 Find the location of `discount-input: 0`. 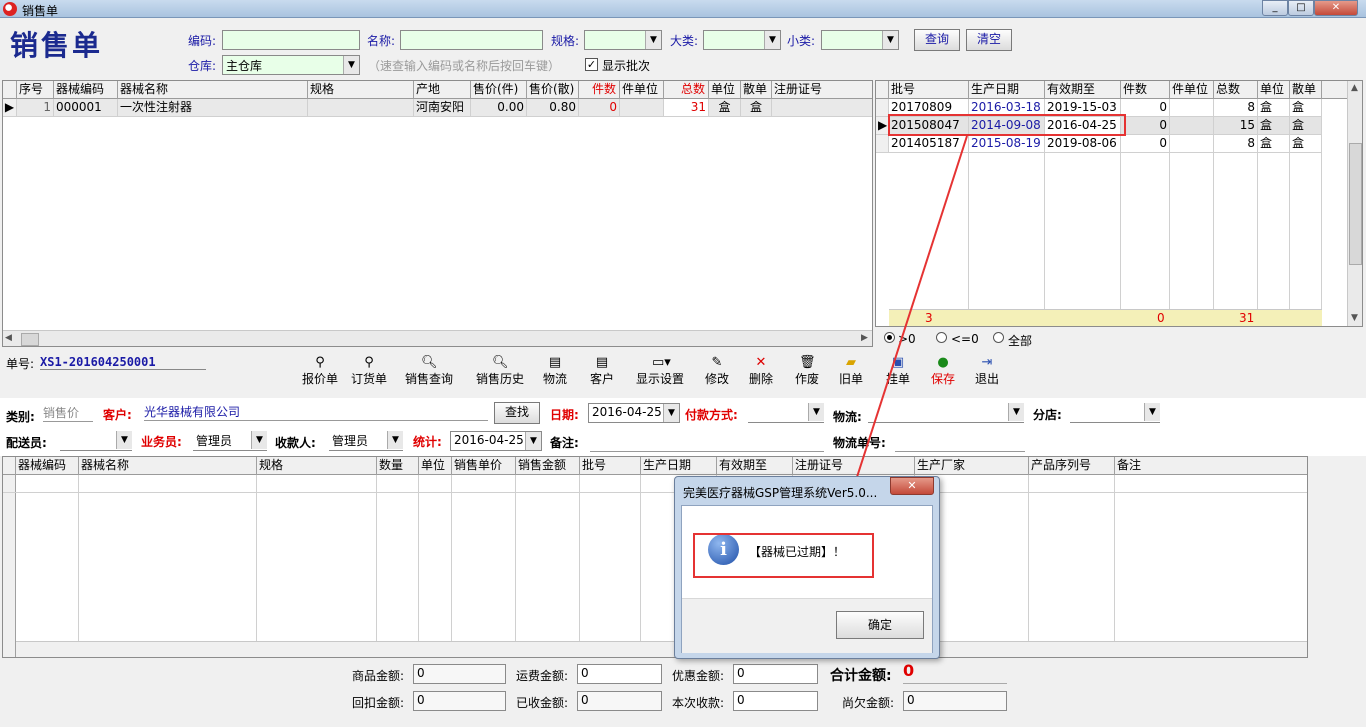

discount-input: 0 is located at coordinates (775, 674).